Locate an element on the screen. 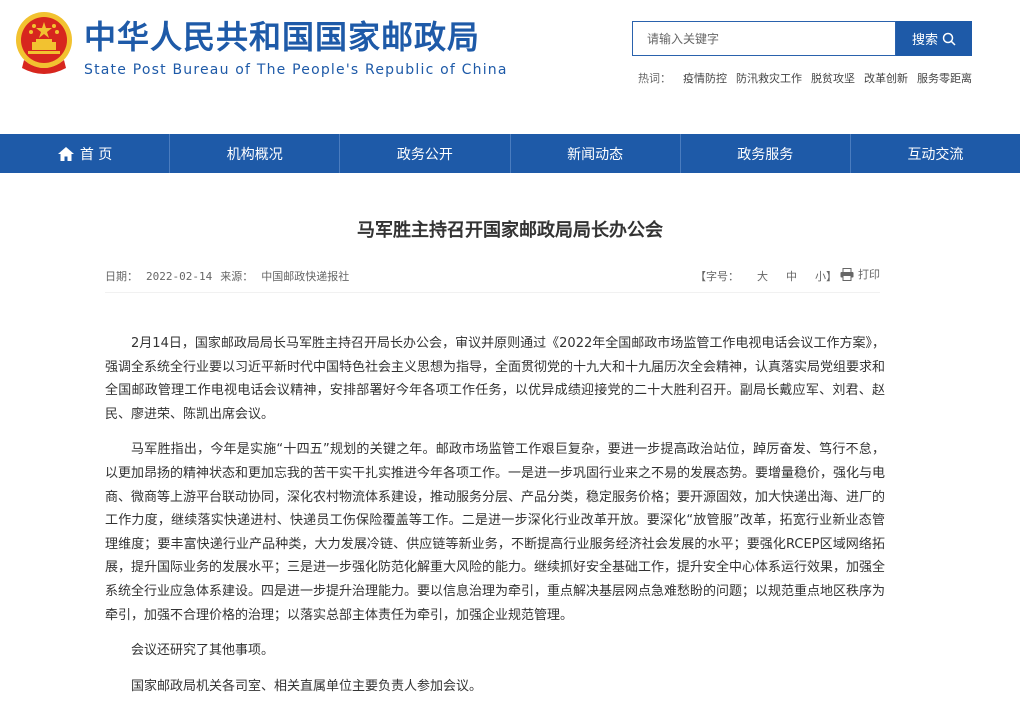 The width and height of the screenshot is (1020, 709). hot-words-label: 热词： is located at coordinates (654, 78).